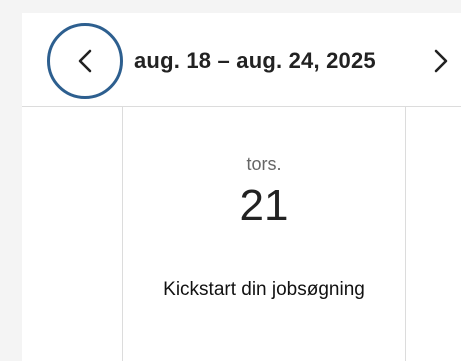 This screenshot has height=361, width=461. Describe the element at coordinates (405, 234) in the screenshot. I see `column-divider` at that location.